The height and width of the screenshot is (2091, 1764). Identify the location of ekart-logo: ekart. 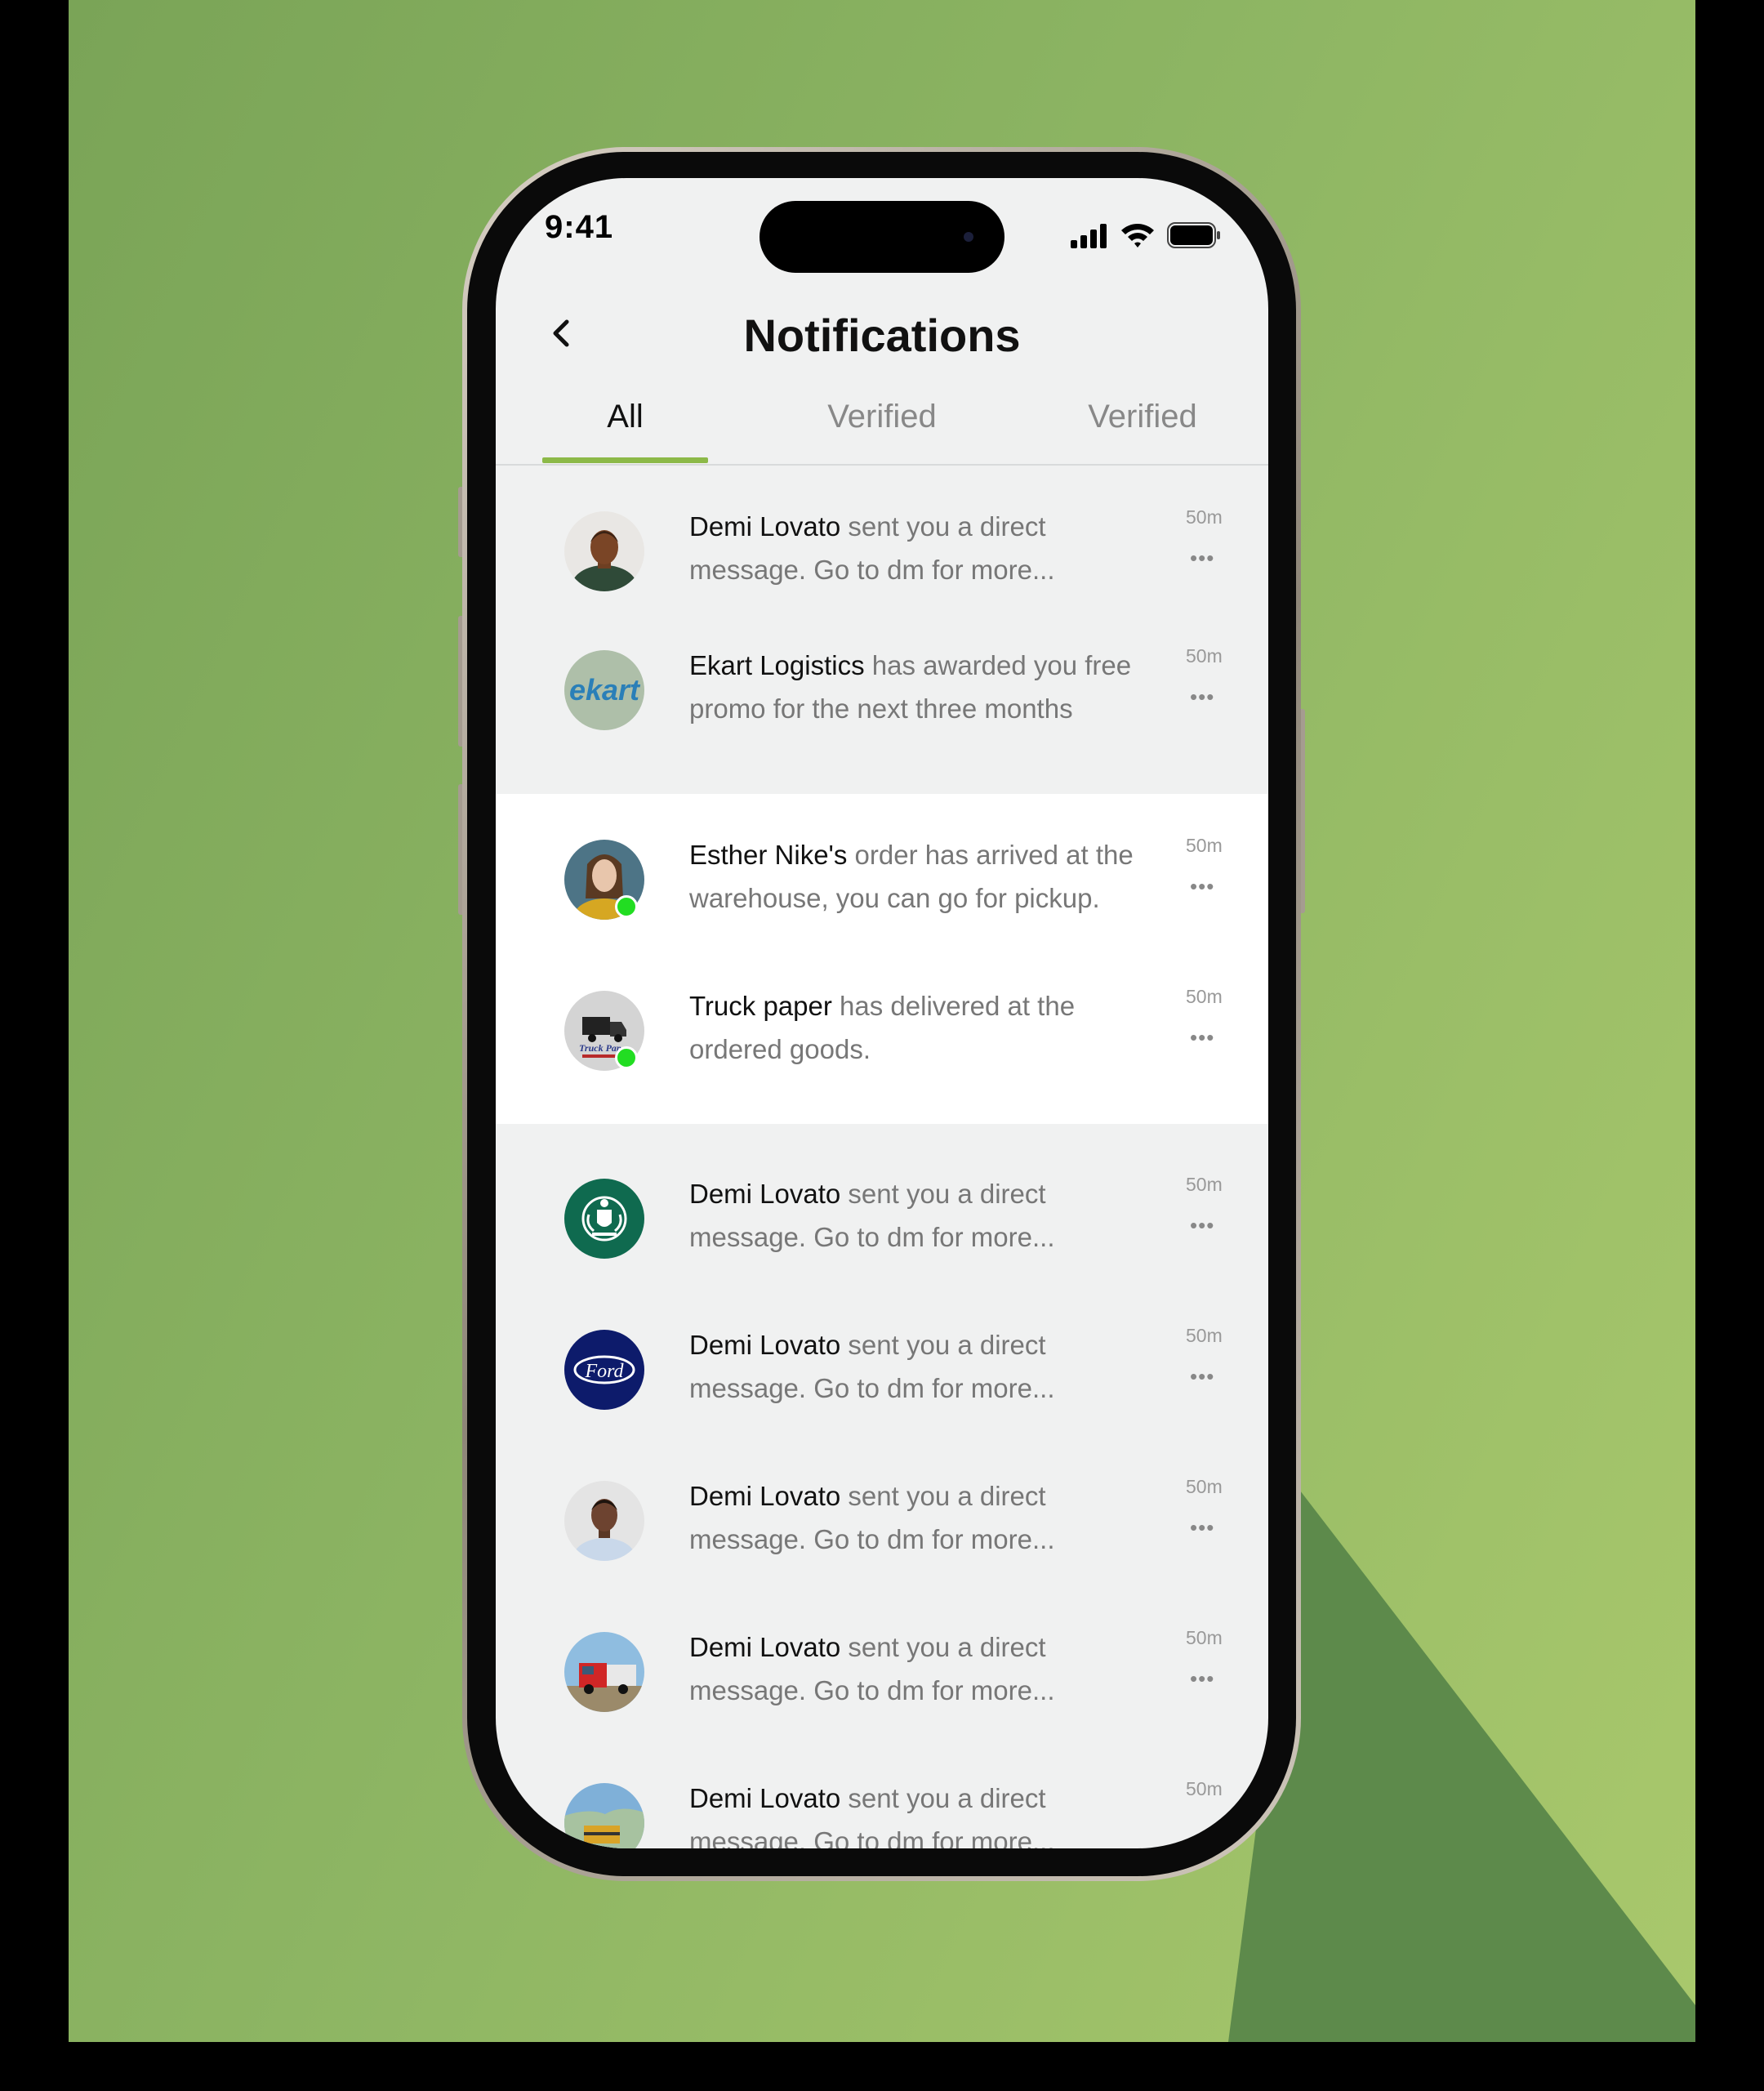
(604, 690).